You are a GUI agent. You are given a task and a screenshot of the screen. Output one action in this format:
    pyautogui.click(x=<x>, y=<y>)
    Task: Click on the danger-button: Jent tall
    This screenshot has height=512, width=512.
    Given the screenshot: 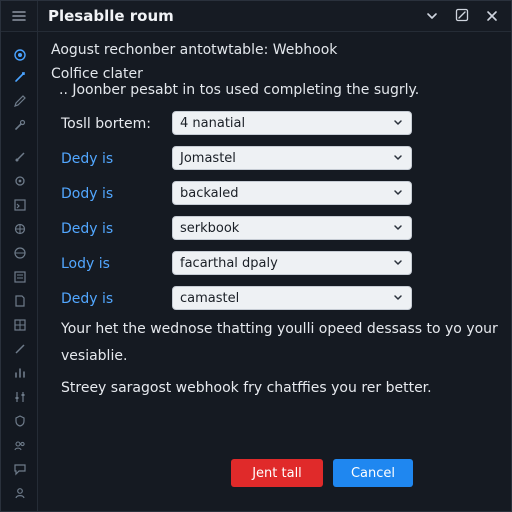 What is the action you would take?
    pyautogui.click(x=277, y=473)
    